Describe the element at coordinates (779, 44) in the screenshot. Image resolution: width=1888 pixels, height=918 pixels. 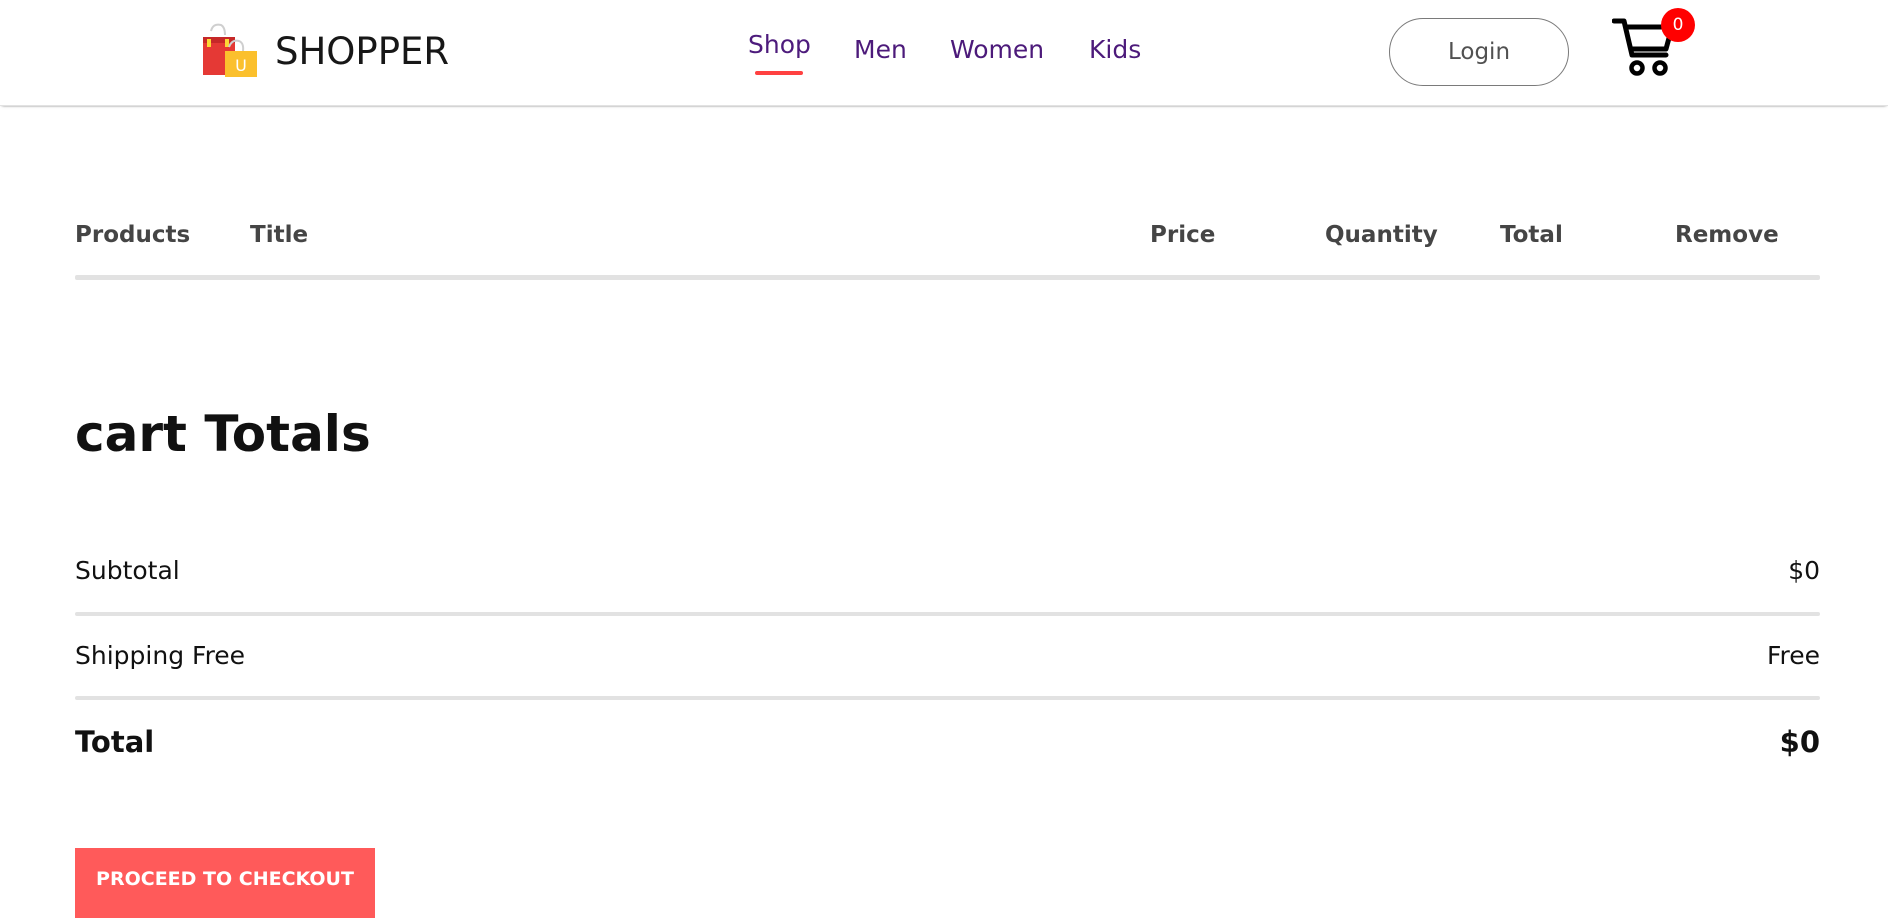
I see `menu-item-shop: Shop` at that location.